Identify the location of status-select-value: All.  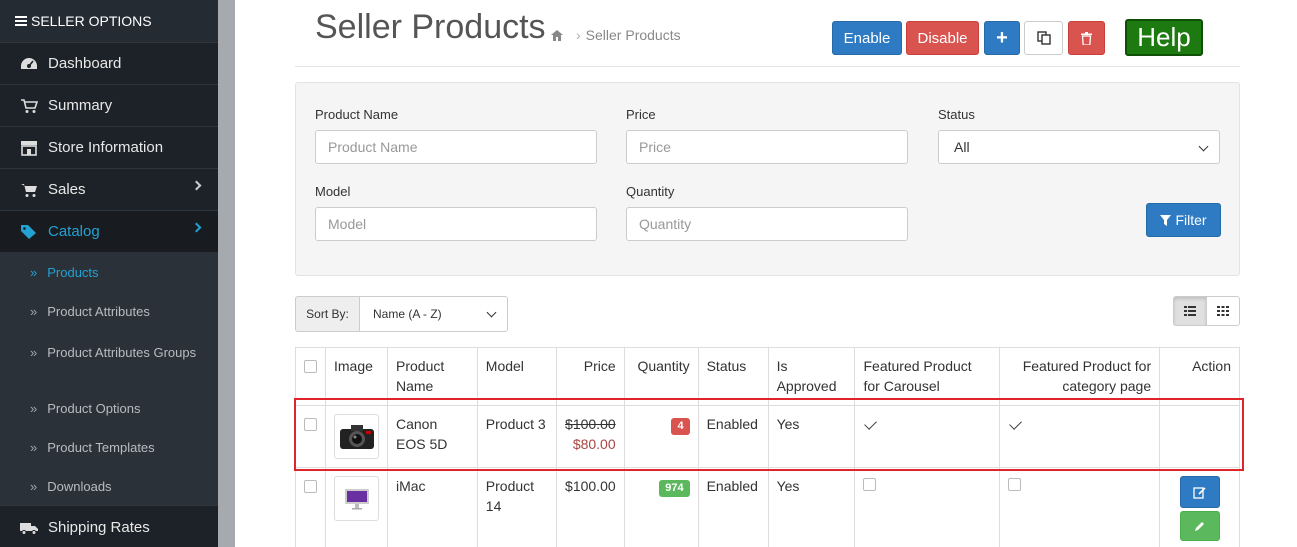
(962, 147).